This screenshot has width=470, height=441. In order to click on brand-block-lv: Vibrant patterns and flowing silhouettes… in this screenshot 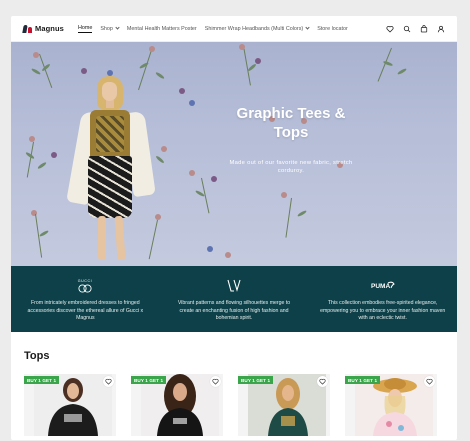, I will do `click(234, 299)`.